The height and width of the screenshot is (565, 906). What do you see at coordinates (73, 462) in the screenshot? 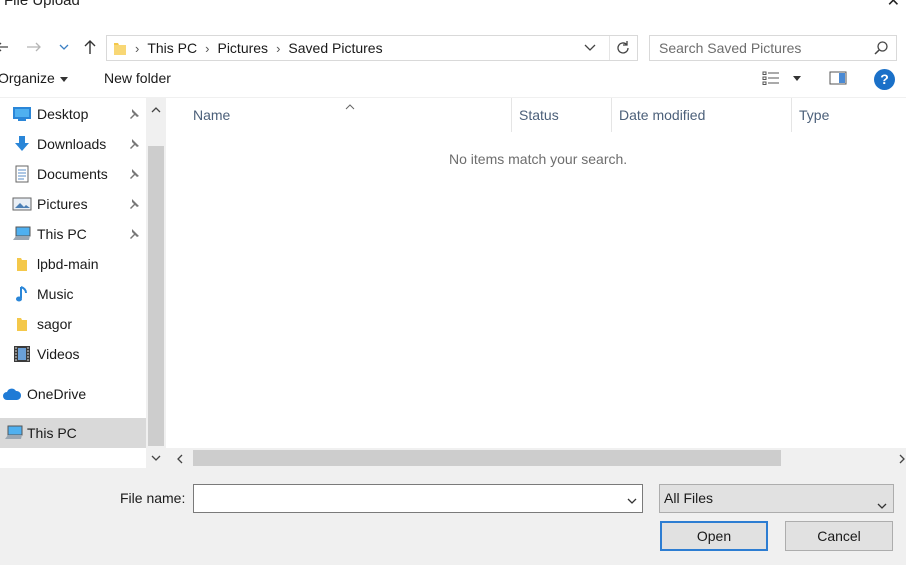
I see `sidebar-item-network` at bounding box center [73, 462].